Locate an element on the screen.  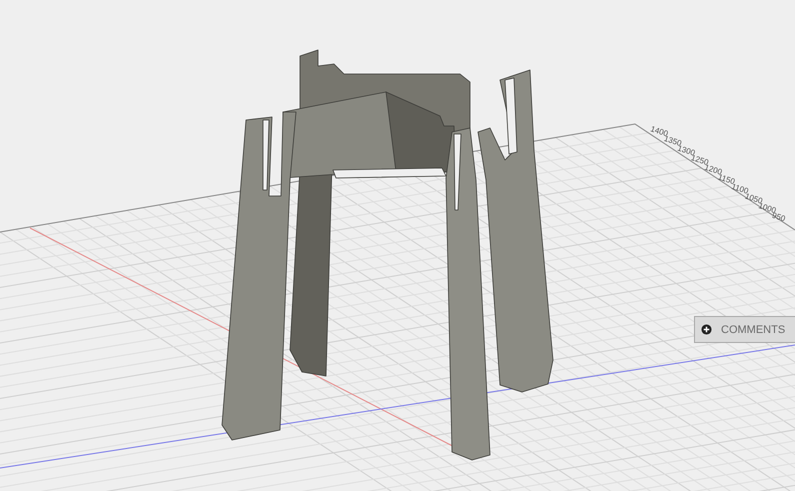
plus-icon is located at coordinates (706, 329).